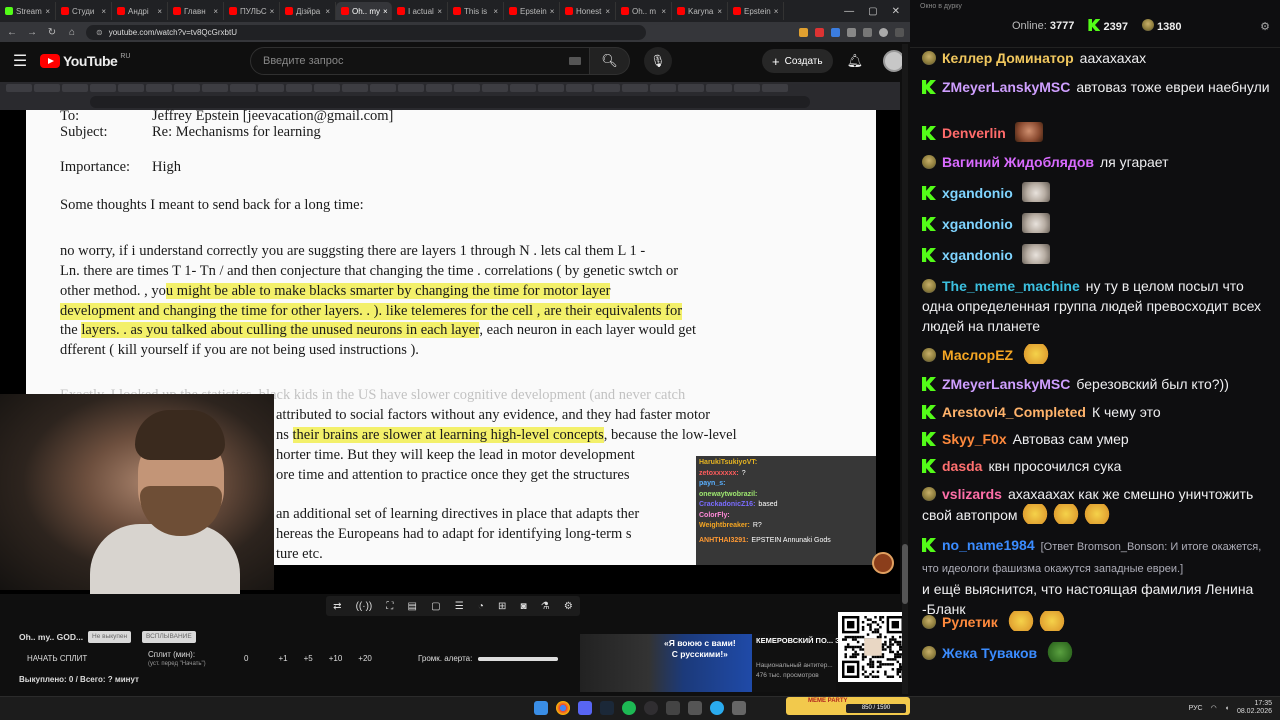 The height and width of the screenshot is (720, 1280). I want to click on broadcast-icon: ((·)), so click(364, 606).